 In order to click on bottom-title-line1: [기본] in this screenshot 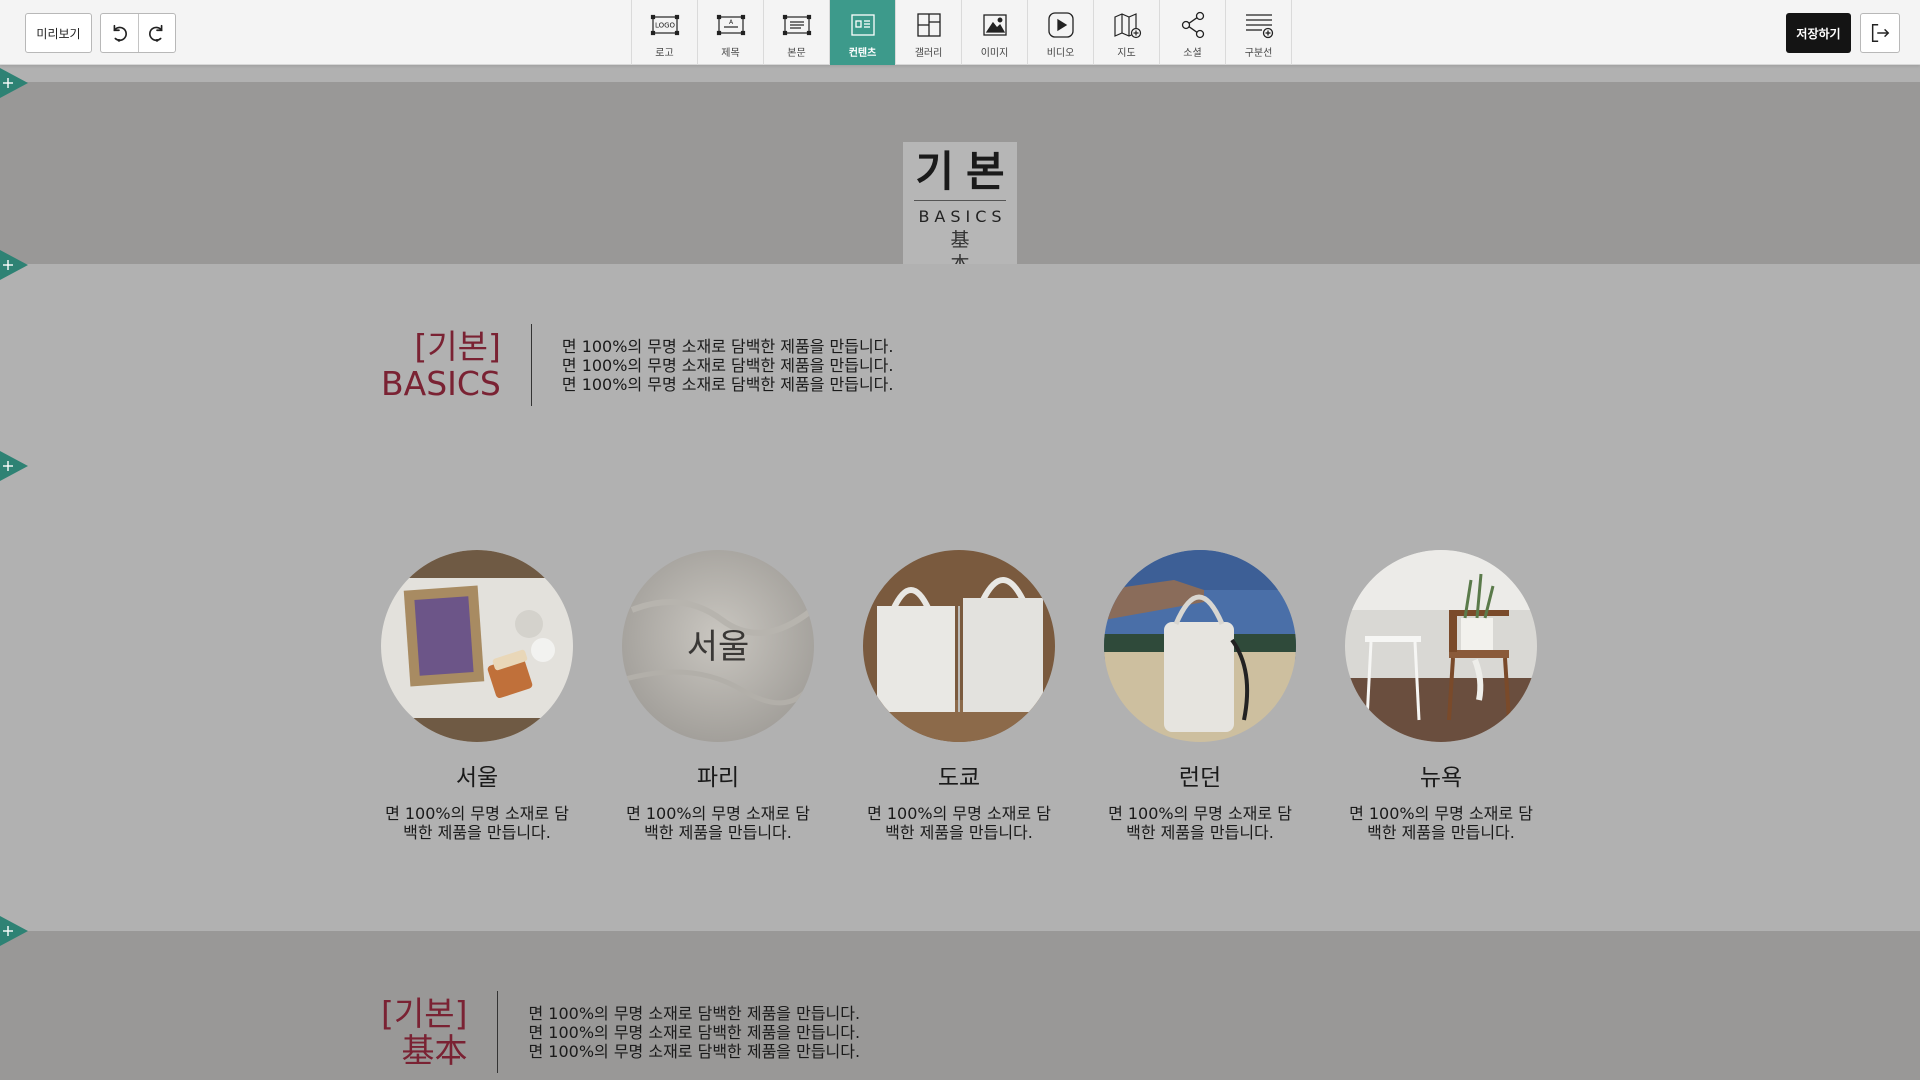, I will do `click(424, 1013)`.